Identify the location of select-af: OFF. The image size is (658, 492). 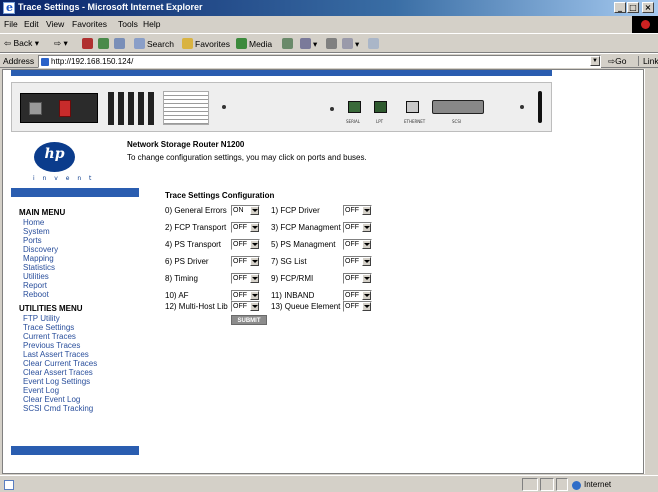
(245, 295).